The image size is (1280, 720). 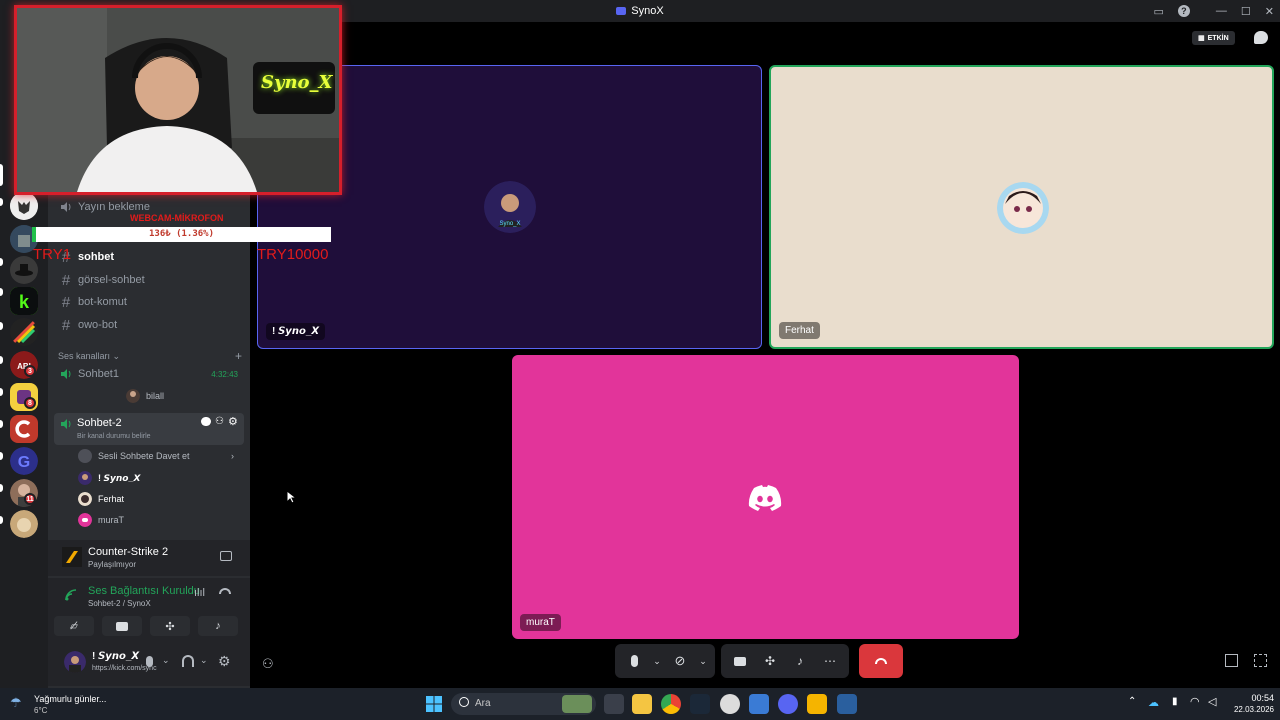 I want to click on start-button, so click(x=434, y=704).